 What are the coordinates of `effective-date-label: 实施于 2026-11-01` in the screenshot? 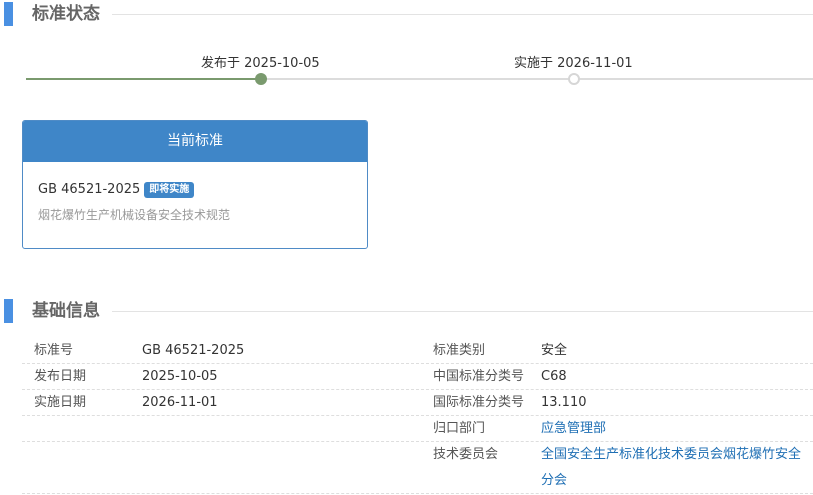 It's located at (573, 63).